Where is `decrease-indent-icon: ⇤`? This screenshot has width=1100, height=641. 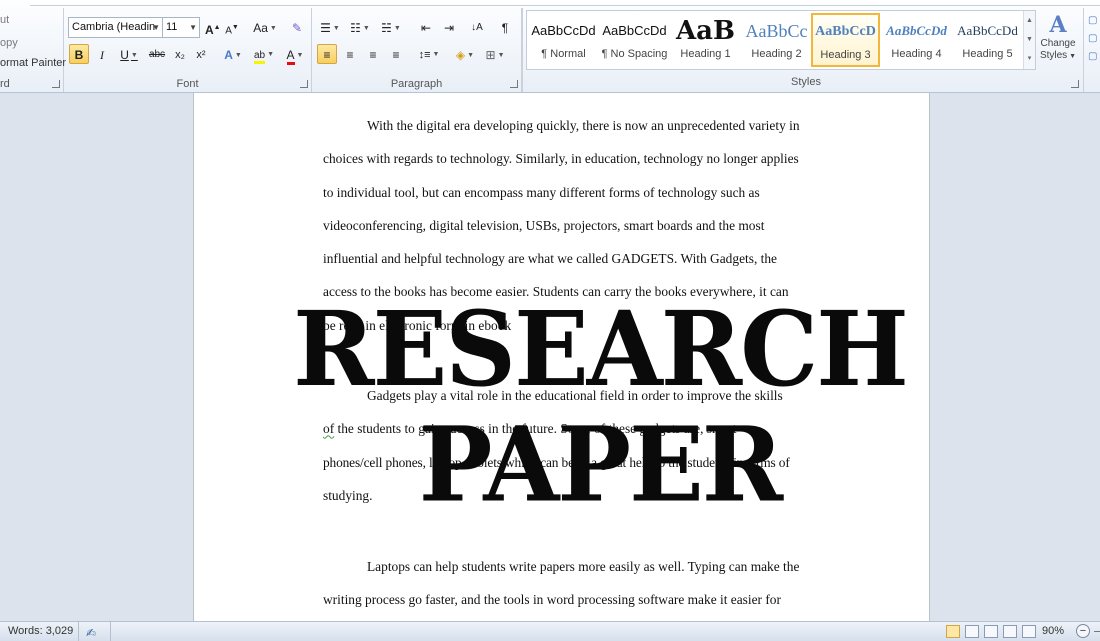 decrease-indent-icon: ⇤ is located at coordinates (426, 28).